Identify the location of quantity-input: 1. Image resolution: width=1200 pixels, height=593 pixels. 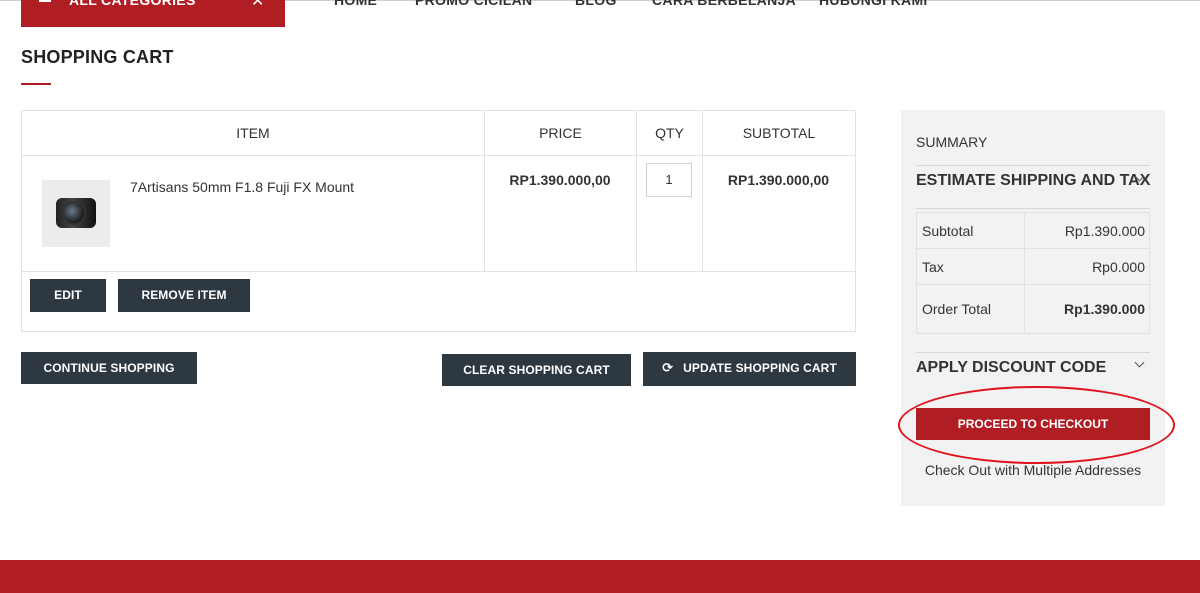
(669, 180).